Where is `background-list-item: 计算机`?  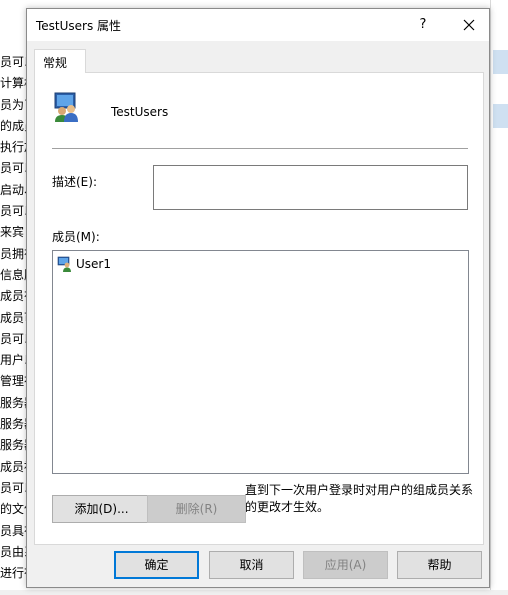 background-list-item: 计算机 is located at coordinates (13, 83).